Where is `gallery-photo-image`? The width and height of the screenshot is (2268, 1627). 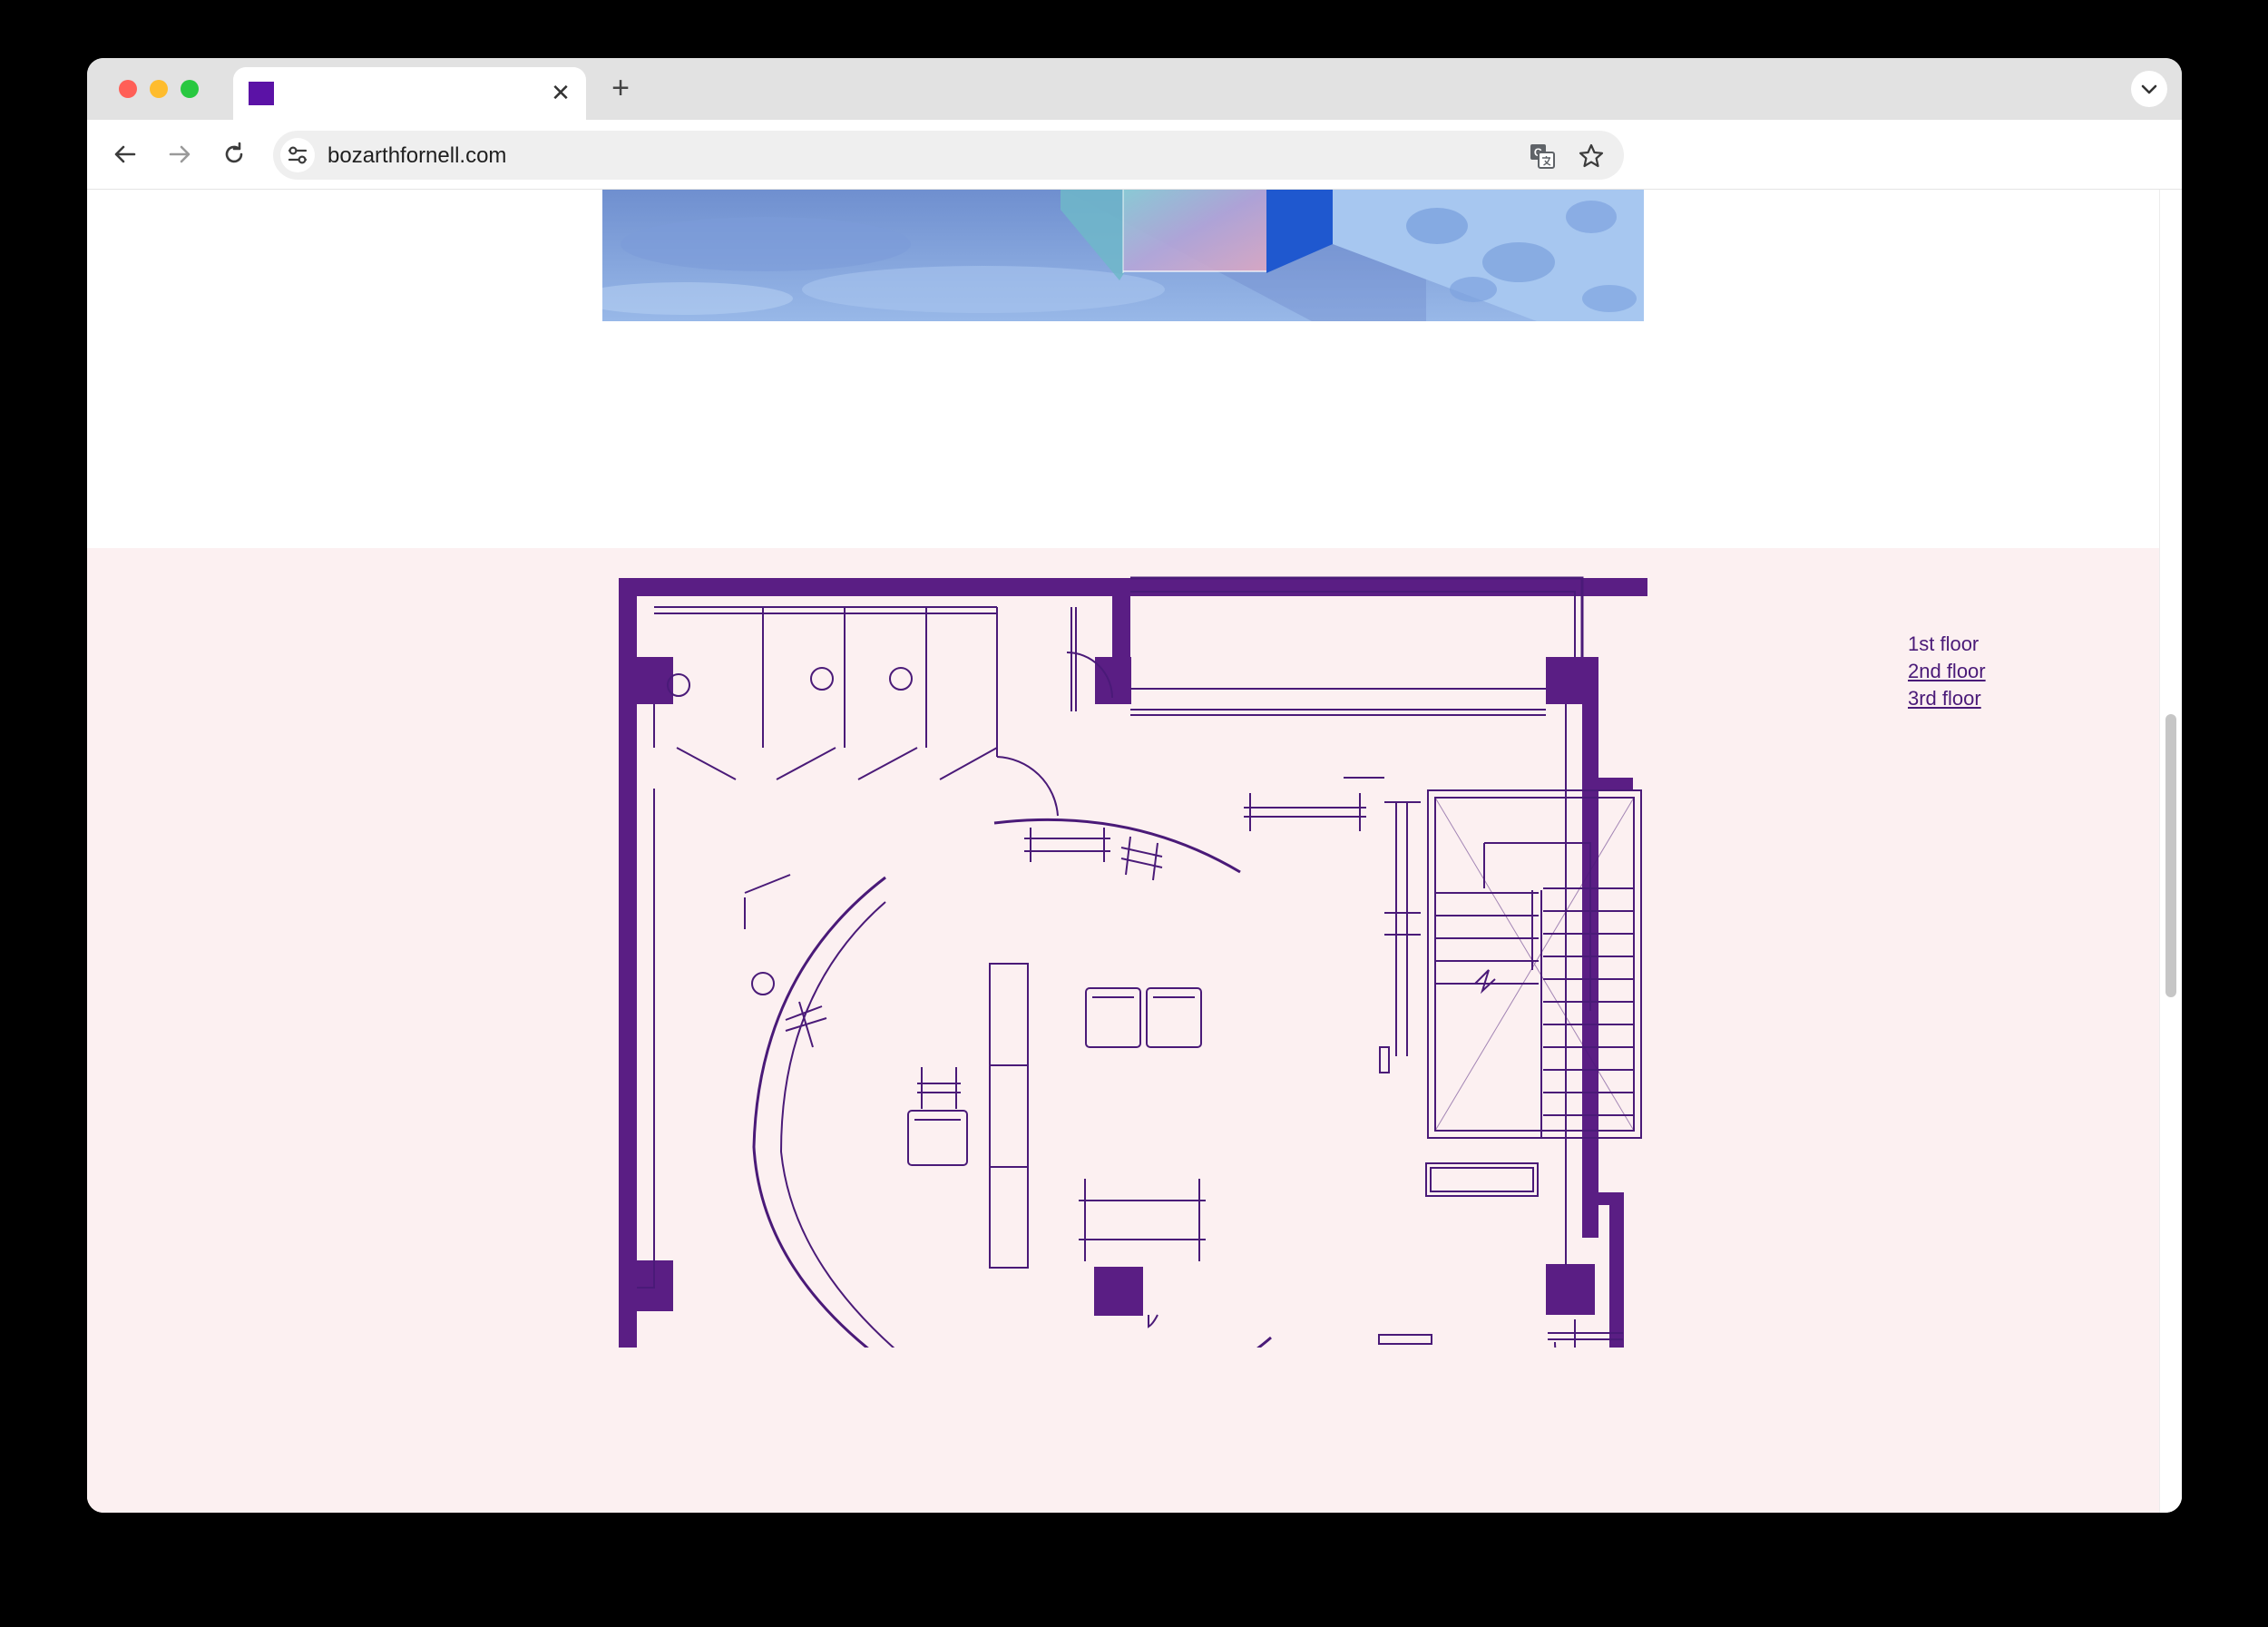 gallery-photo-image is located at coordinates (1123, 255).